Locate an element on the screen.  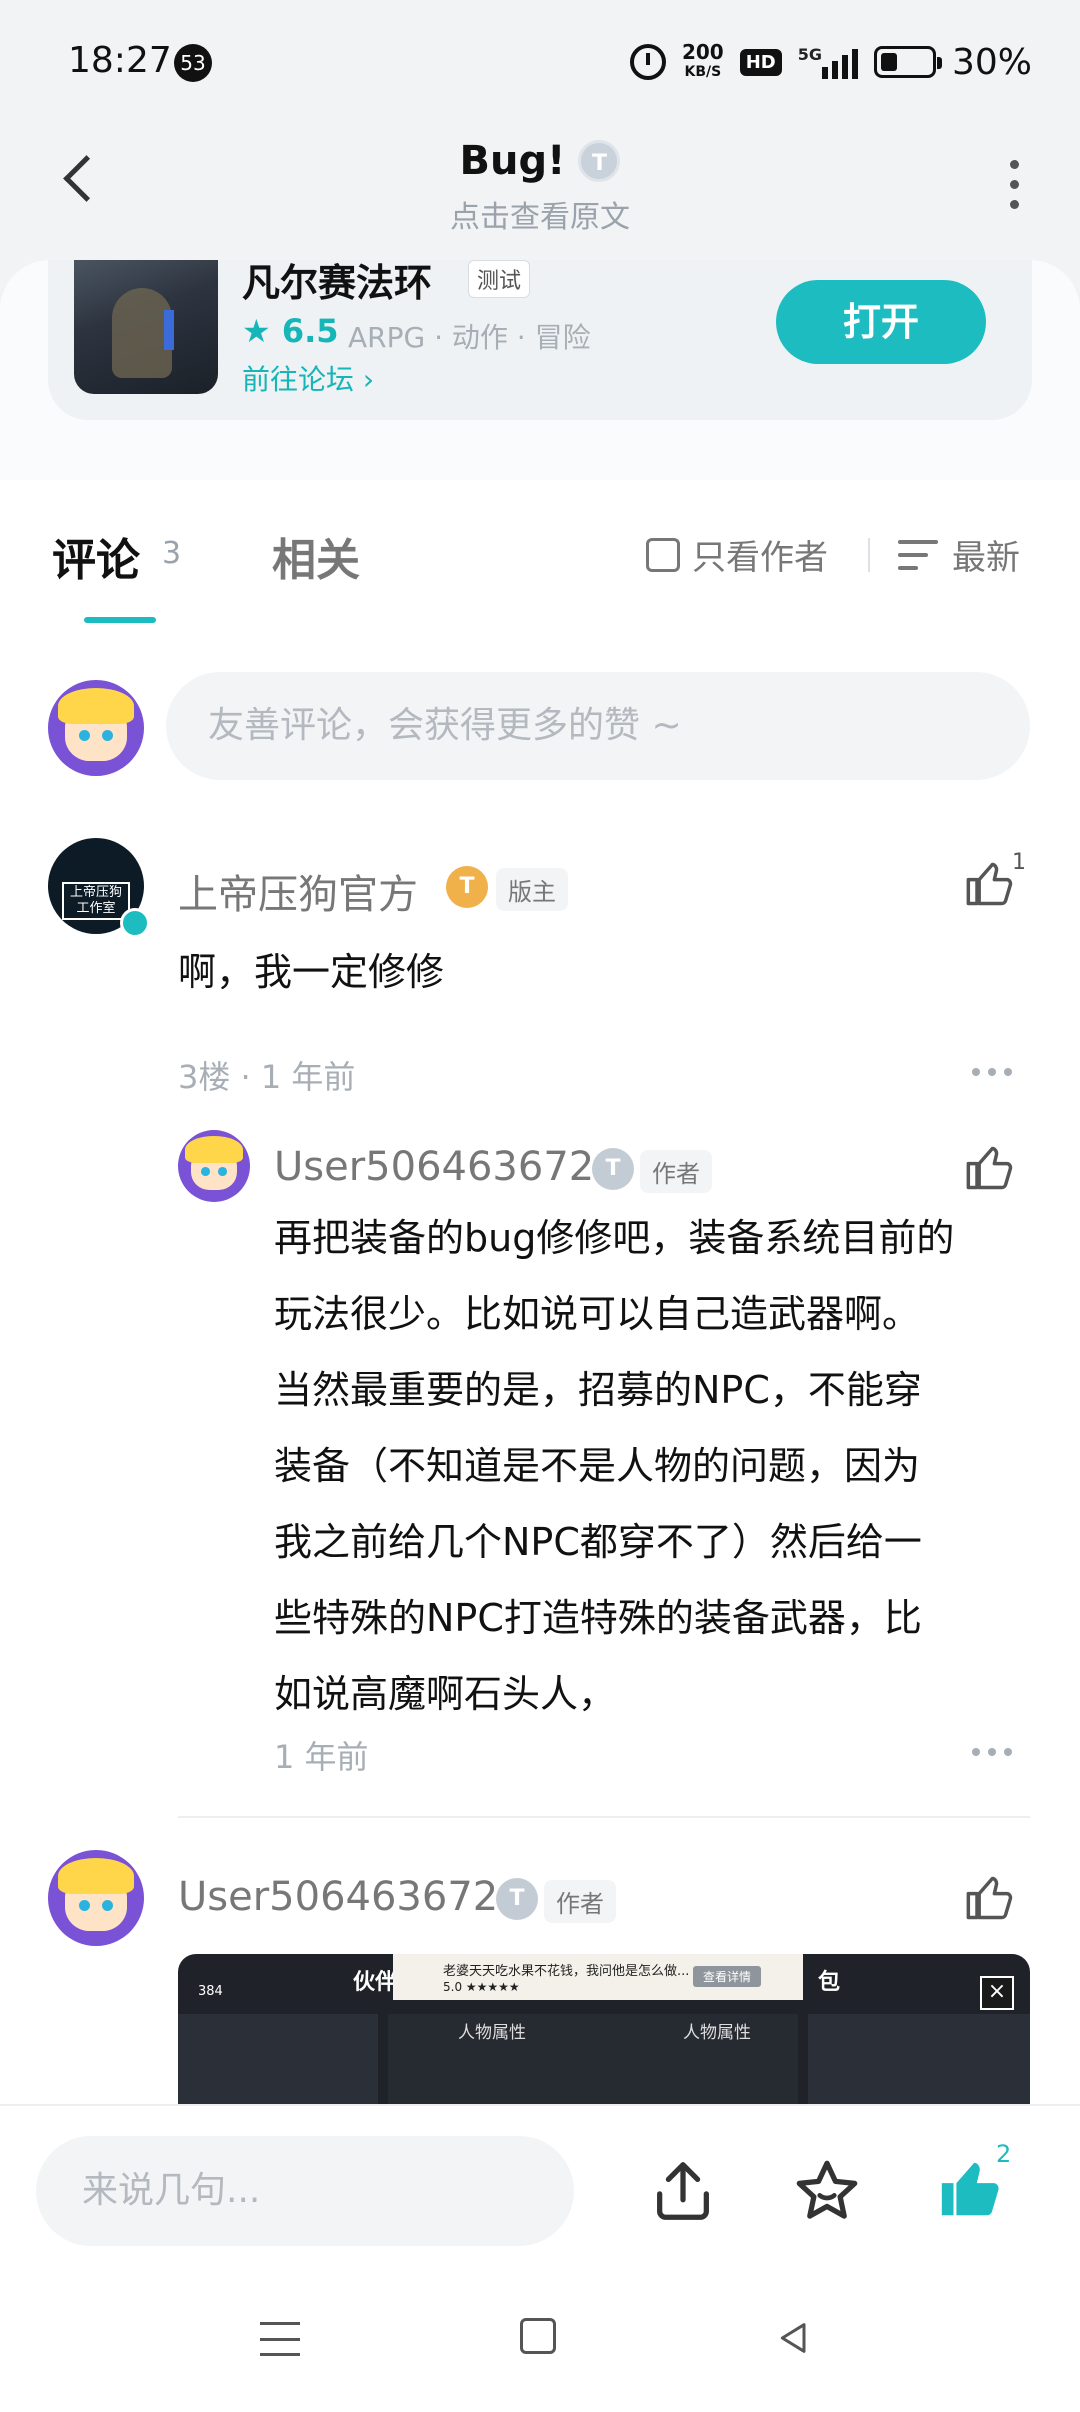
reply-avatar is located at coordinates (214, 1166).